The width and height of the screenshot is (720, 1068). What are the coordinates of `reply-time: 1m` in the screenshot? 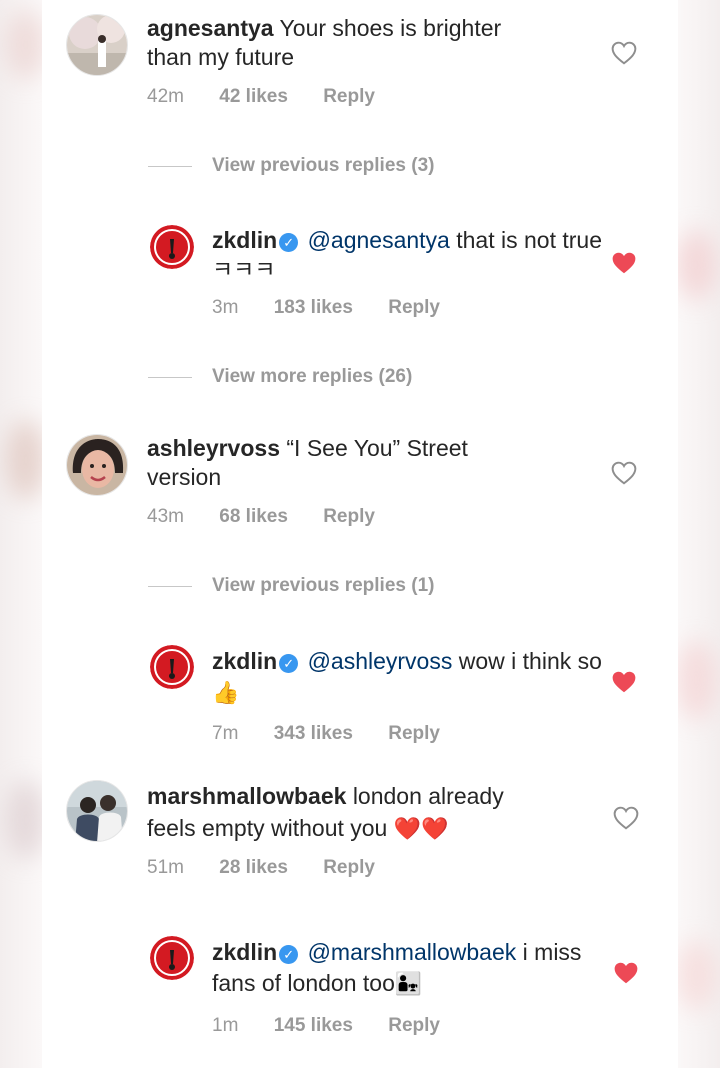 It's located at (225, 1025).